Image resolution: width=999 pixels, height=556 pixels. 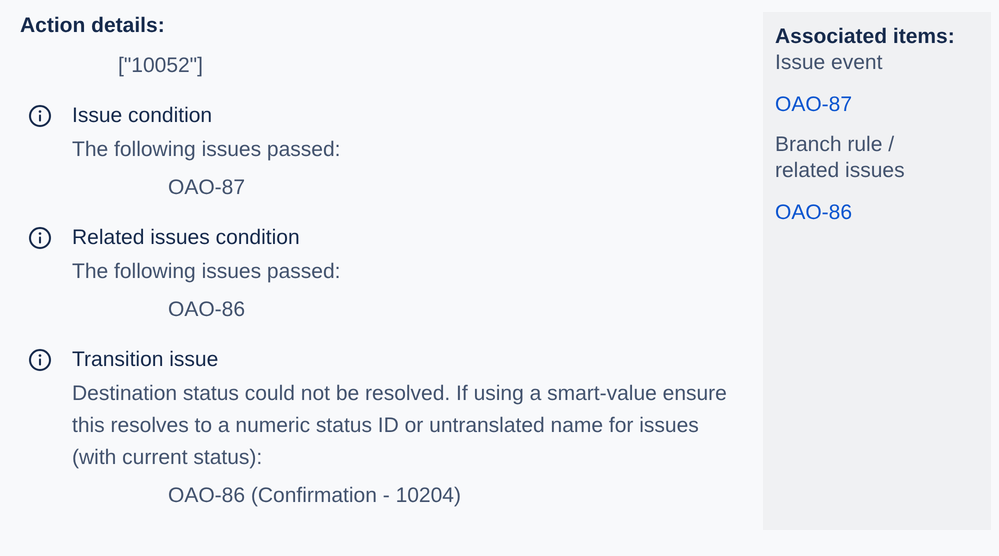 I want to click on action-value: ["10052"], so click(x=160, y=66).